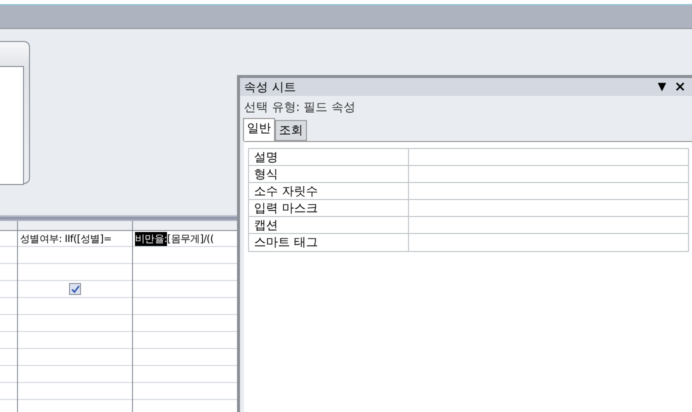 The width and height of the screenshot is (692, 412). What do you see at coordinates (291, 130) in the screenshot?
I see `tab: 조회` at bounding box center [291, 130].